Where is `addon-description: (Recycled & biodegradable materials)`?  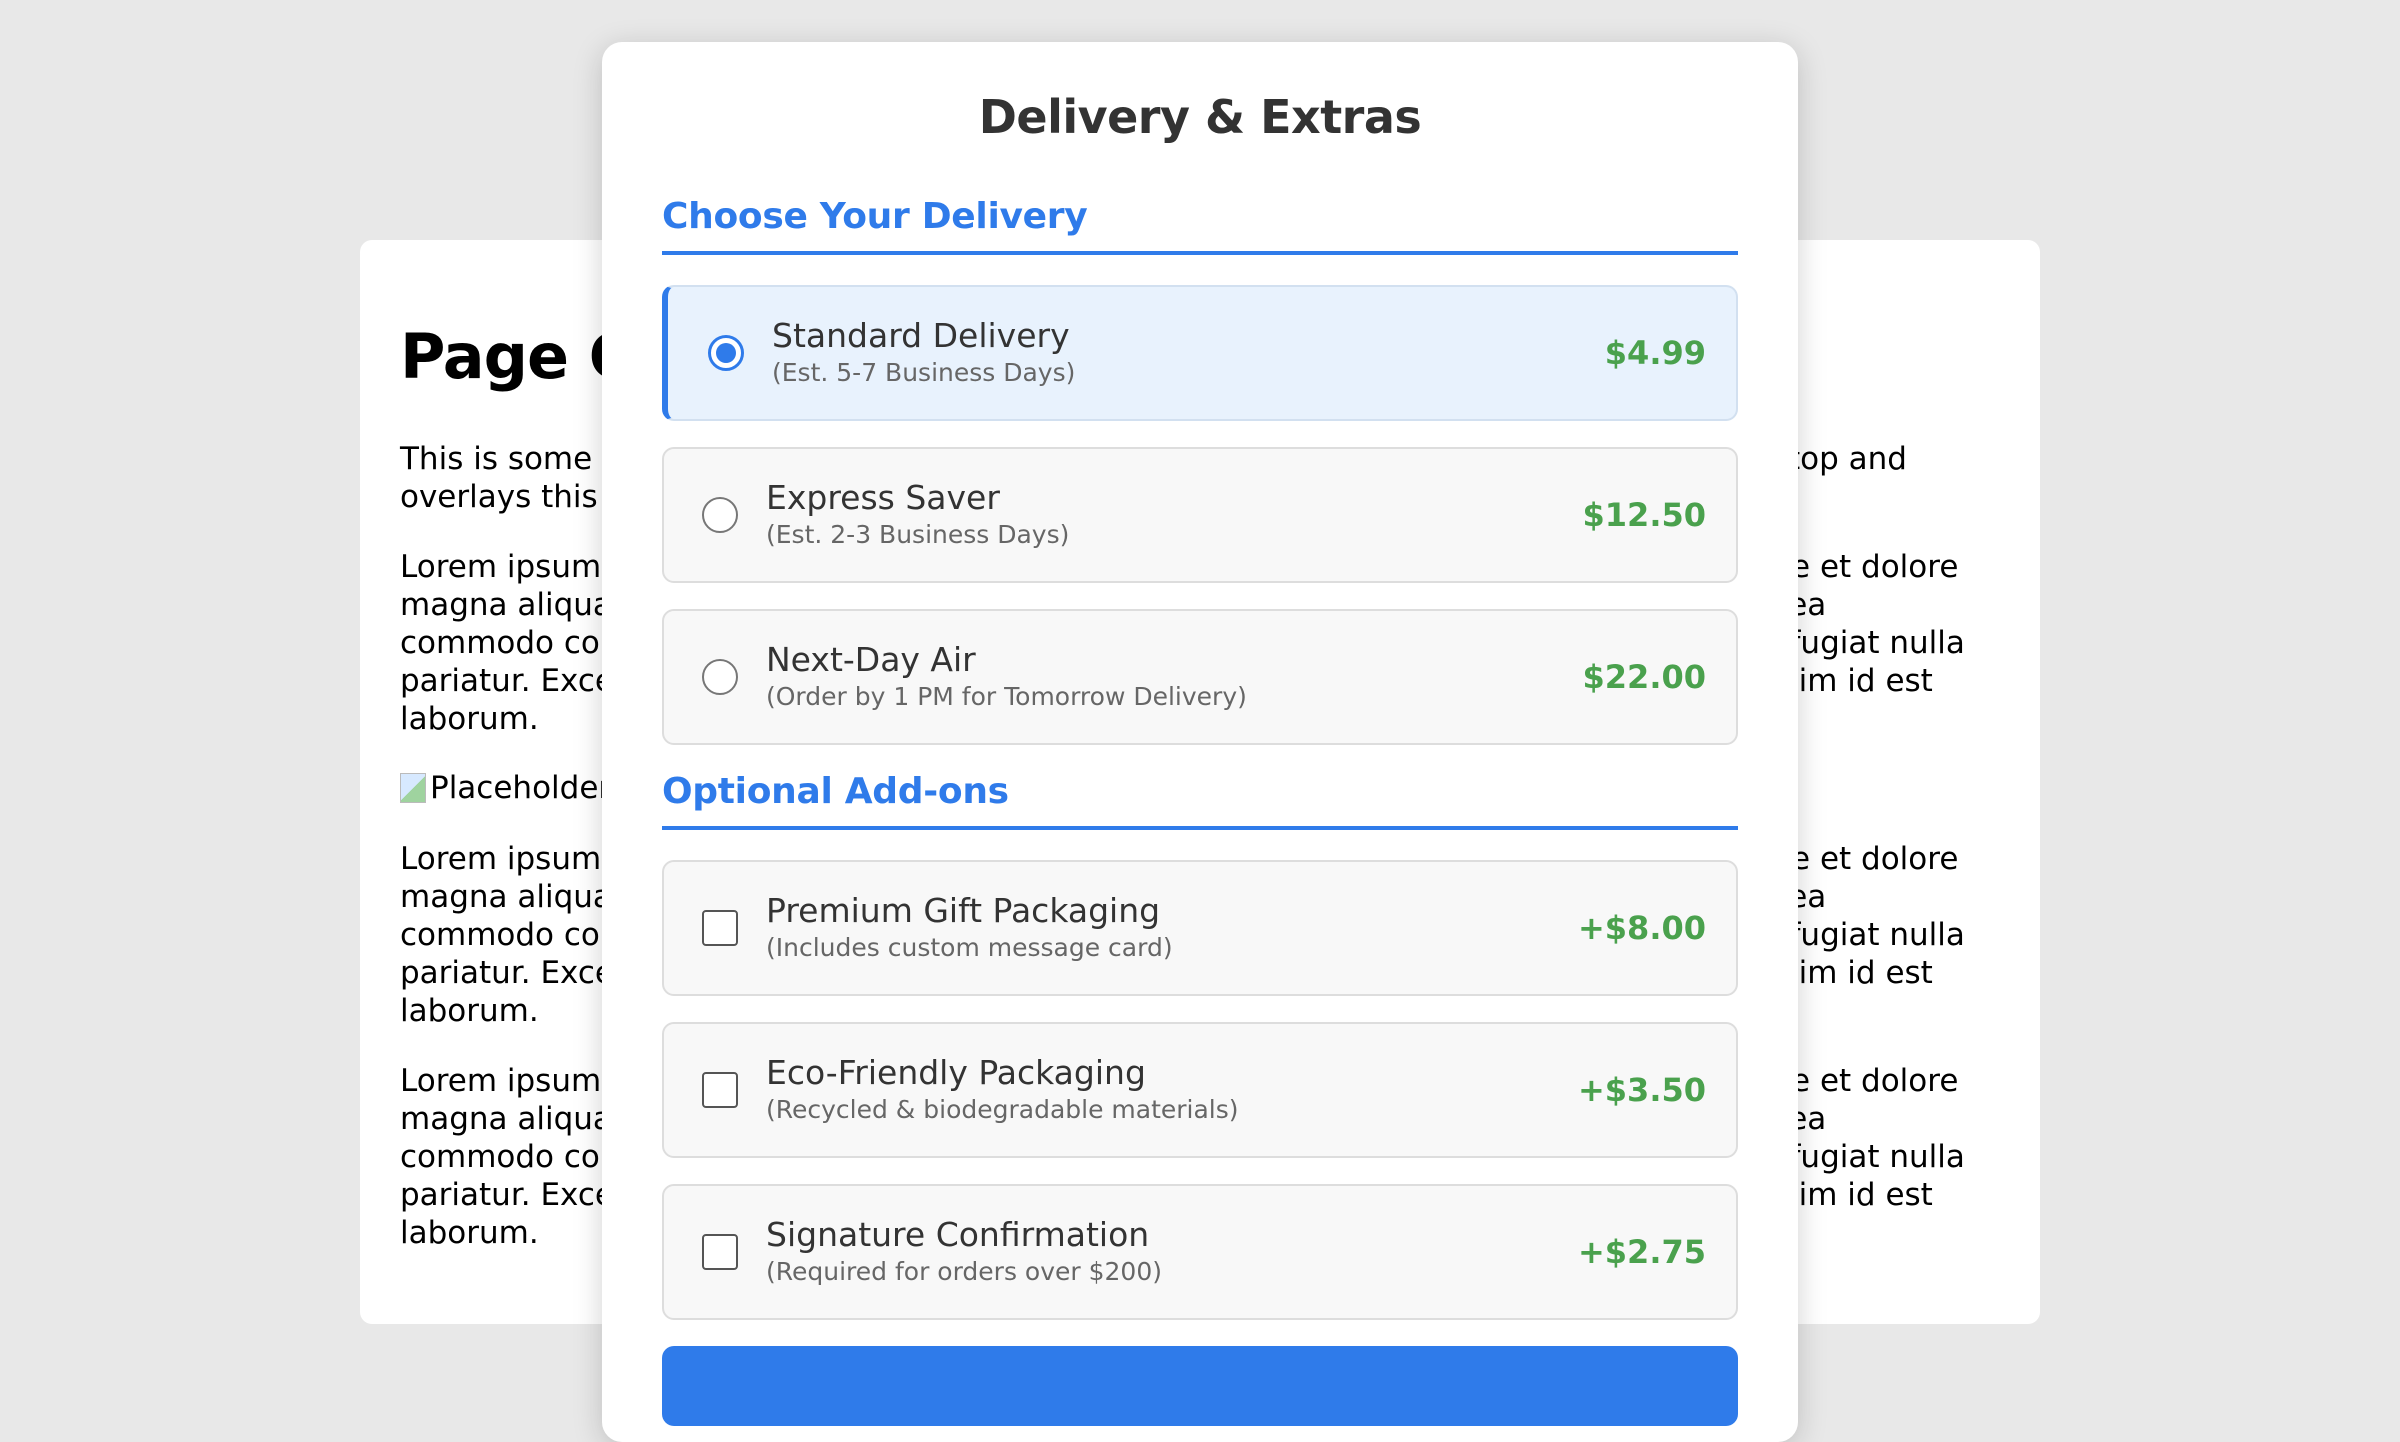
addon-description: (Recycled & biodegradable materials) is located at coordinates (1002, 1109).